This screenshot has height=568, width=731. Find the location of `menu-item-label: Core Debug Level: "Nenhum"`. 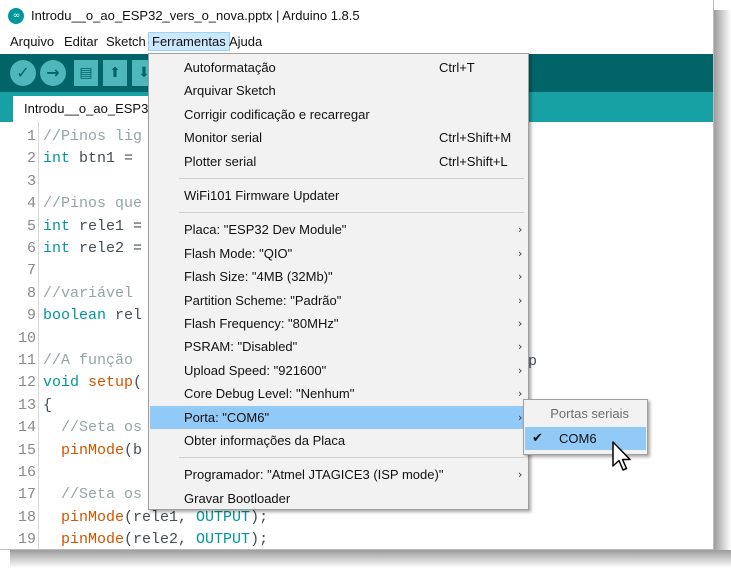

menu-item-label: Core Debug Level: "Nenhum" is located at coordinates (269, 394).